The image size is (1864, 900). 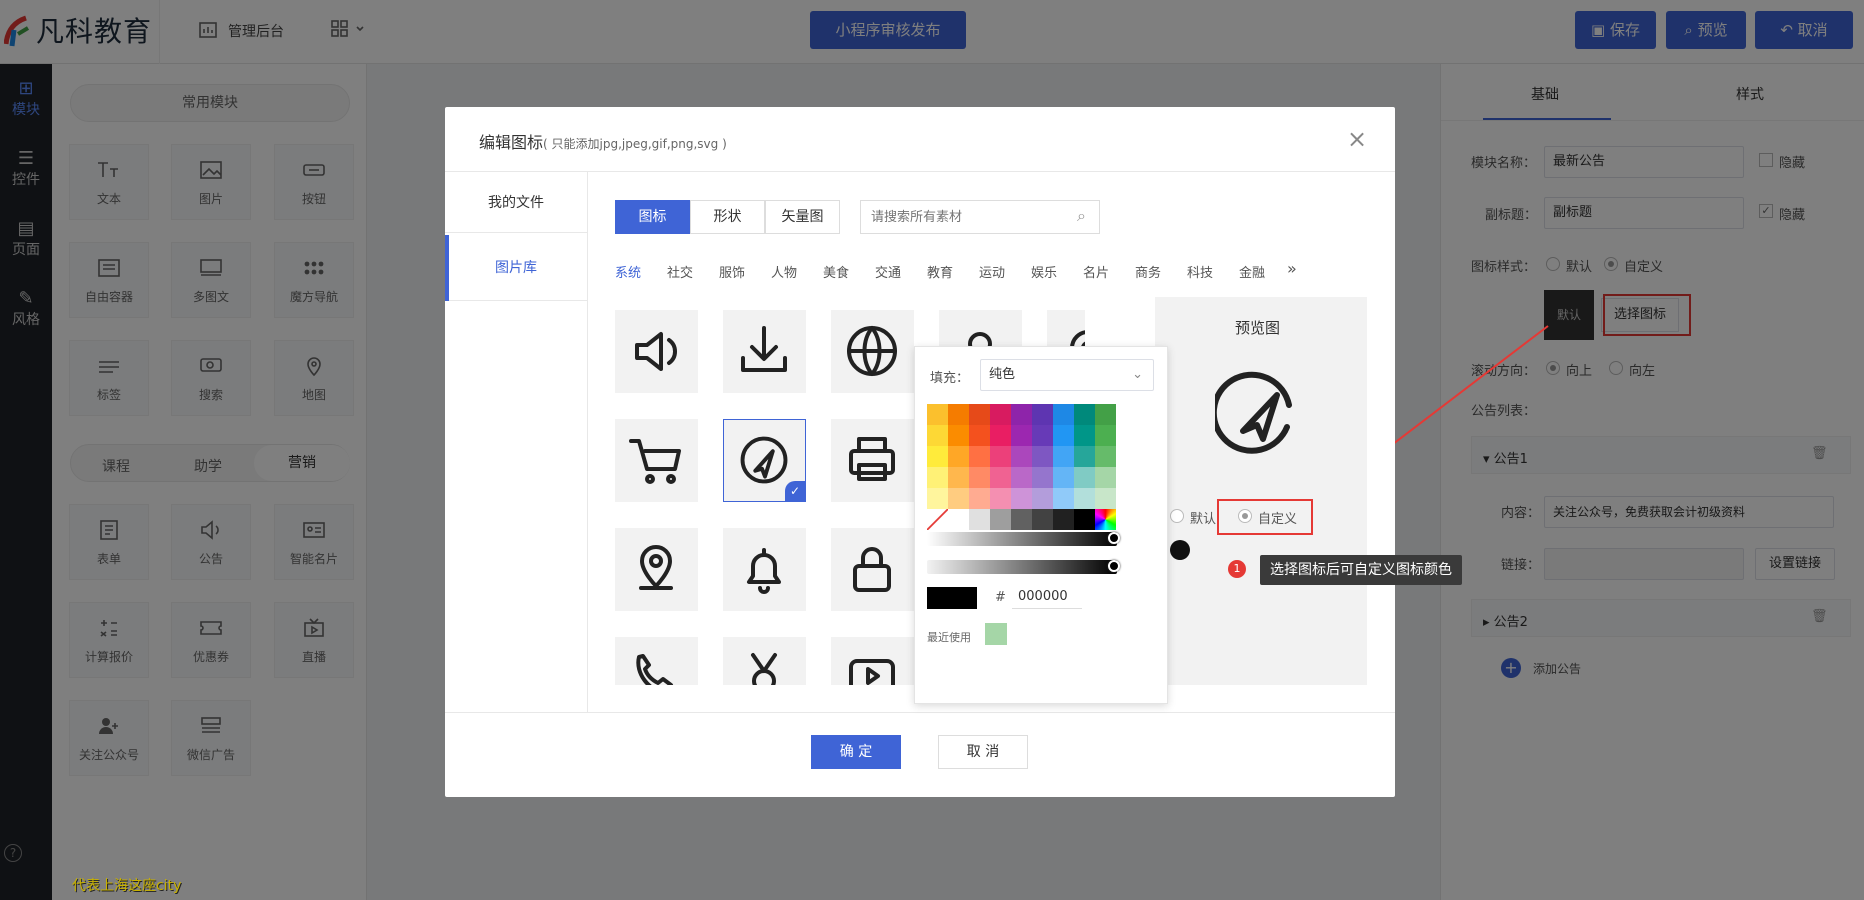 I want to click on modal-cancel-button: 取 消, so click(x=983, y=752).